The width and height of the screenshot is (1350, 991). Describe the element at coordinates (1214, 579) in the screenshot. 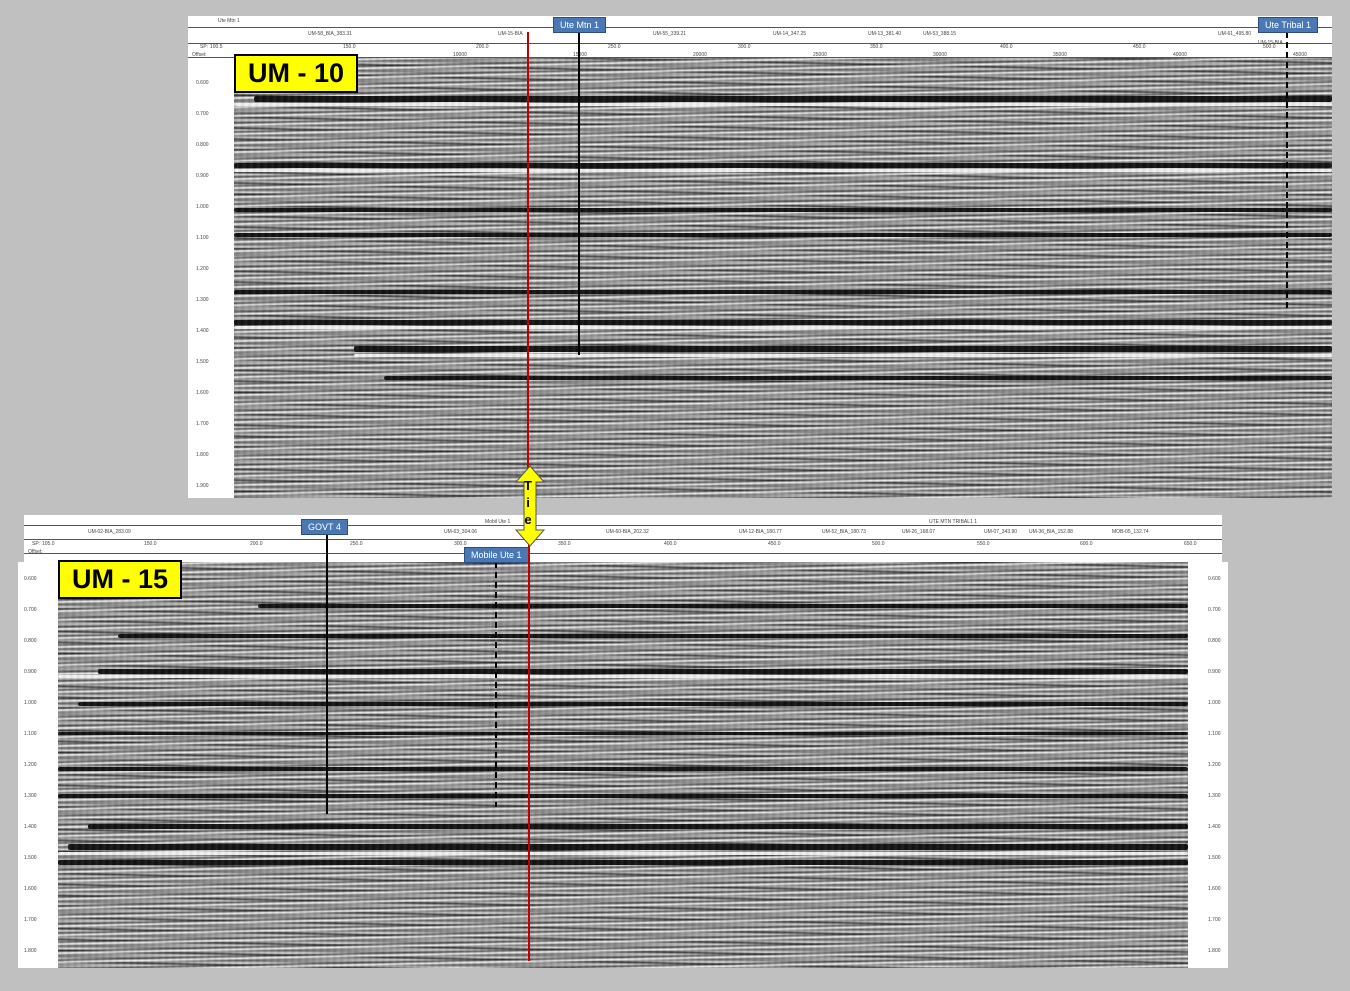

I see `bottom-time-tick-right: 0.600` at that location.